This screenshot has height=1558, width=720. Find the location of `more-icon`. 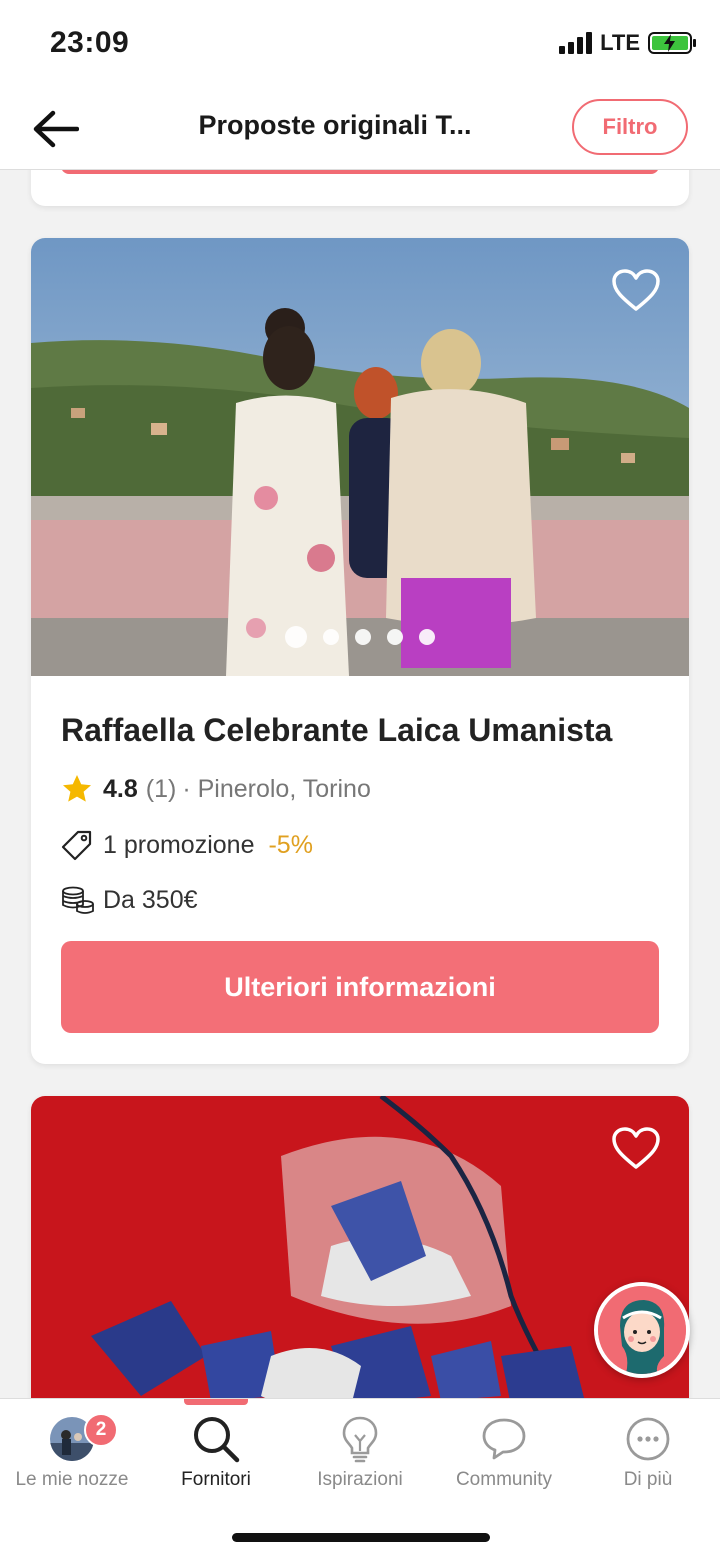

more-icon is located at coordinates (648, 1439).